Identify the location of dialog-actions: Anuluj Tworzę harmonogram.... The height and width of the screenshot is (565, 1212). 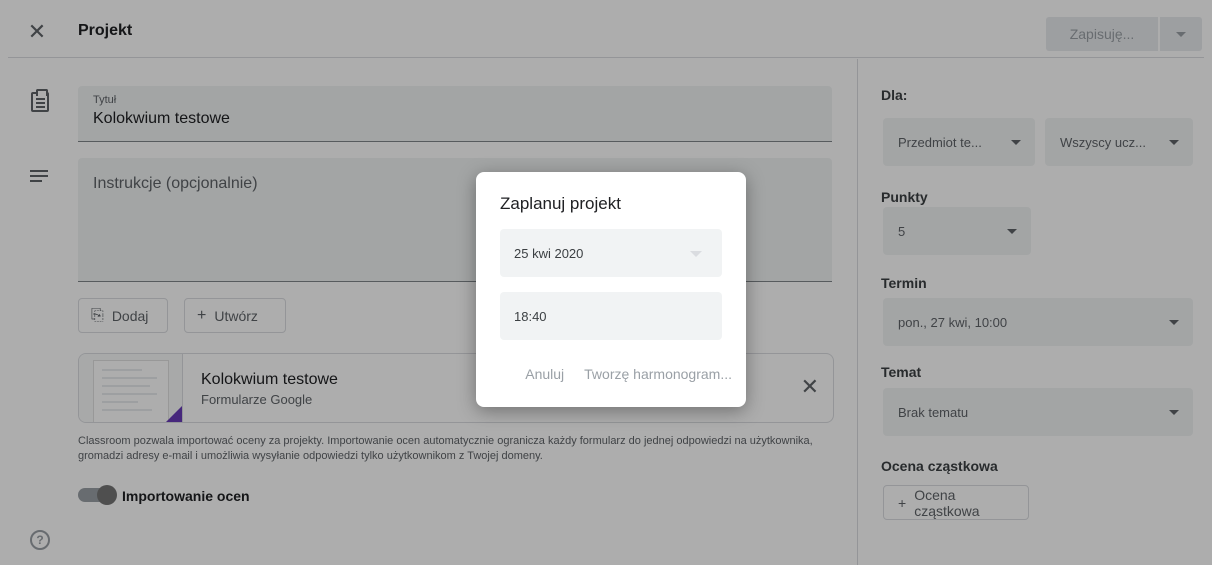
(628, 374).